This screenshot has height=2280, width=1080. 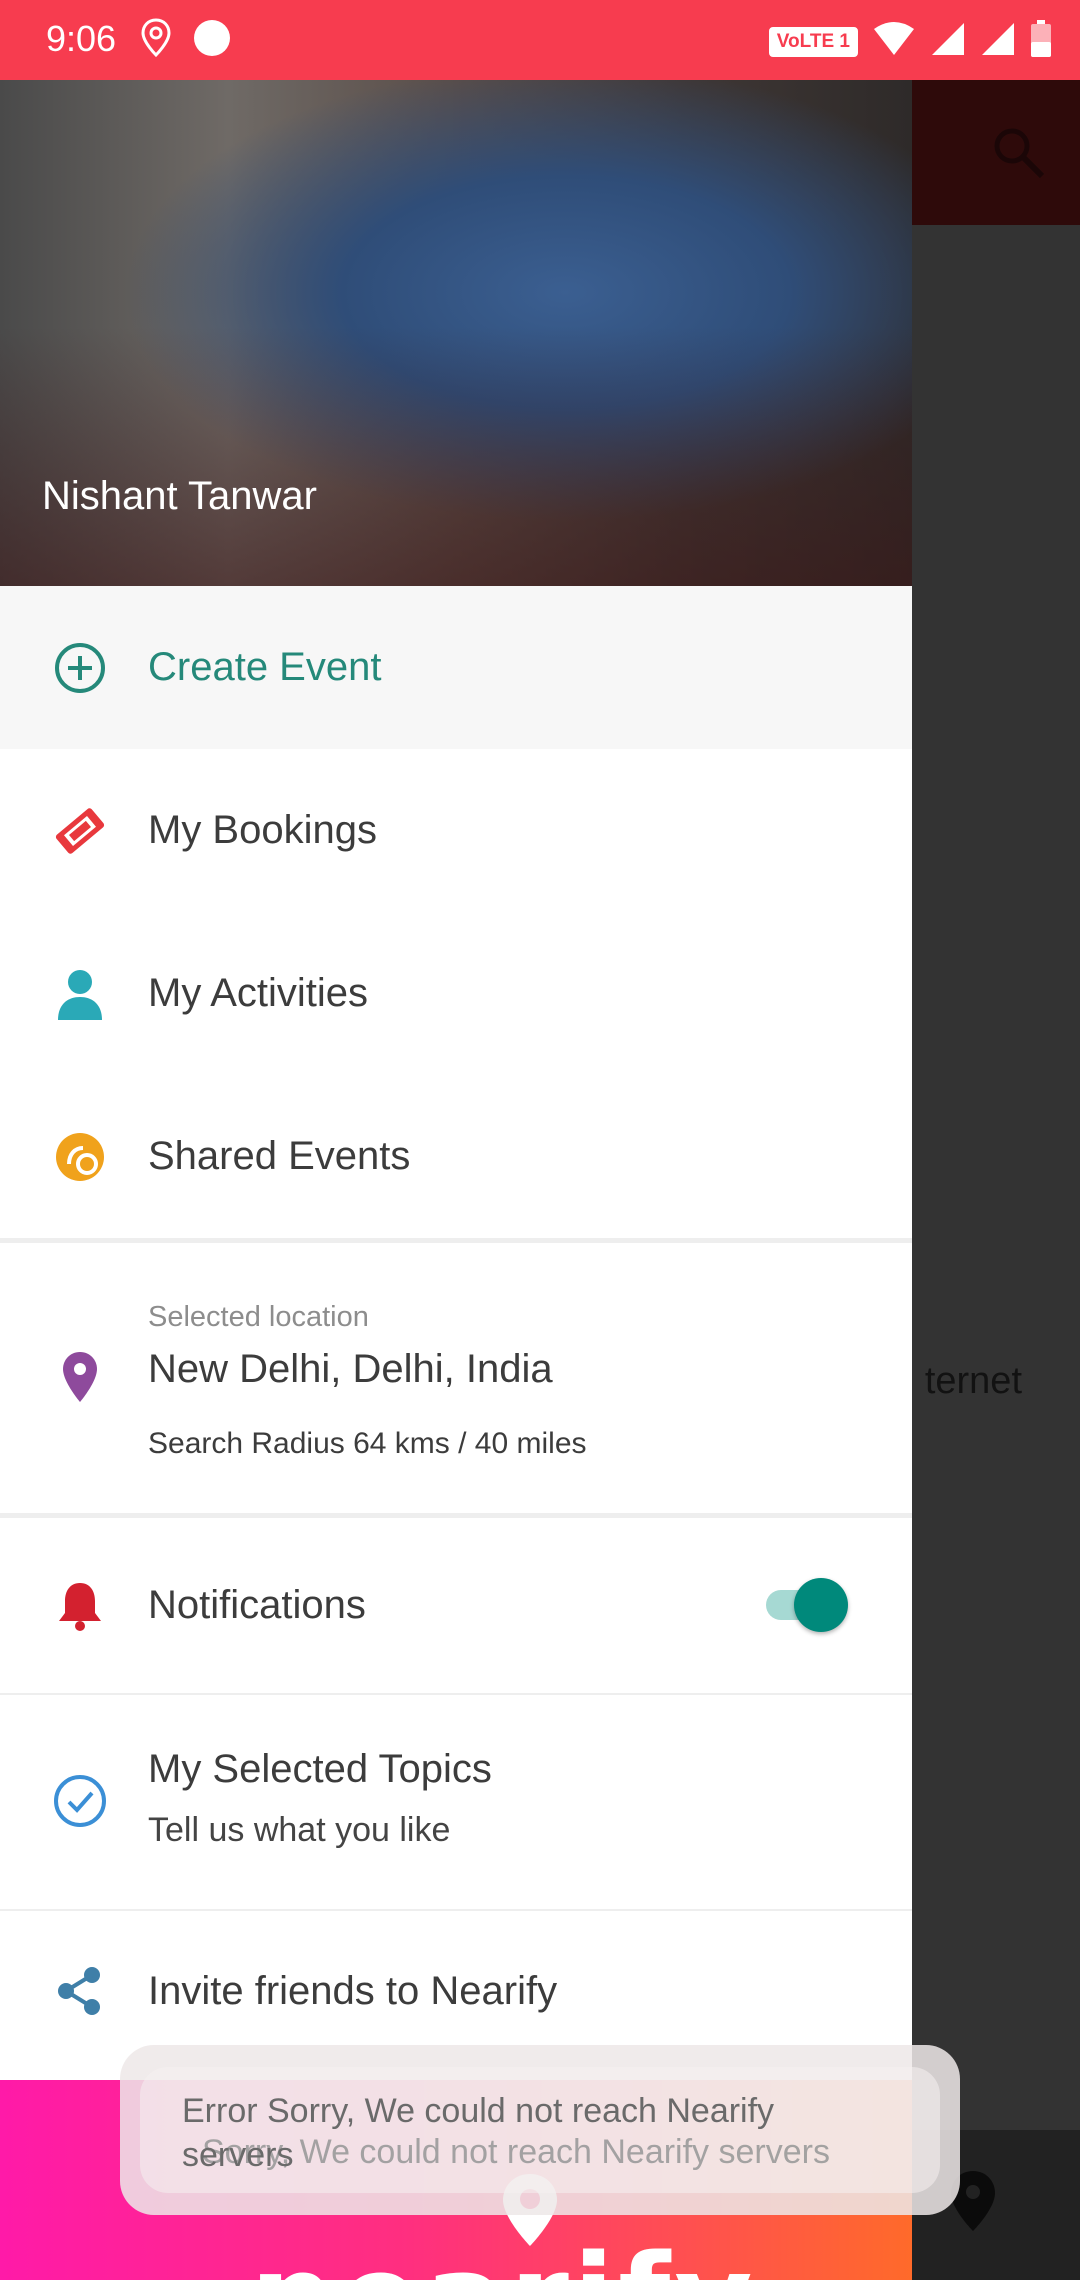 I want to click on notifications-toggle, so click(x=808, y=1604).